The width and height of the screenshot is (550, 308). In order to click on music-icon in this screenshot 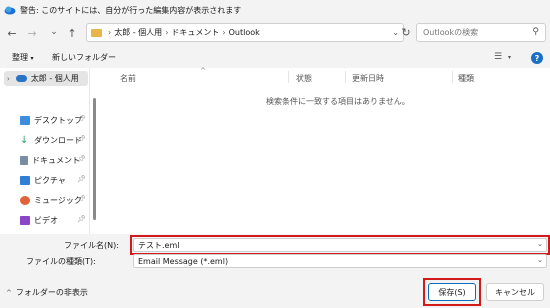, I will do `click(25, 200)`.